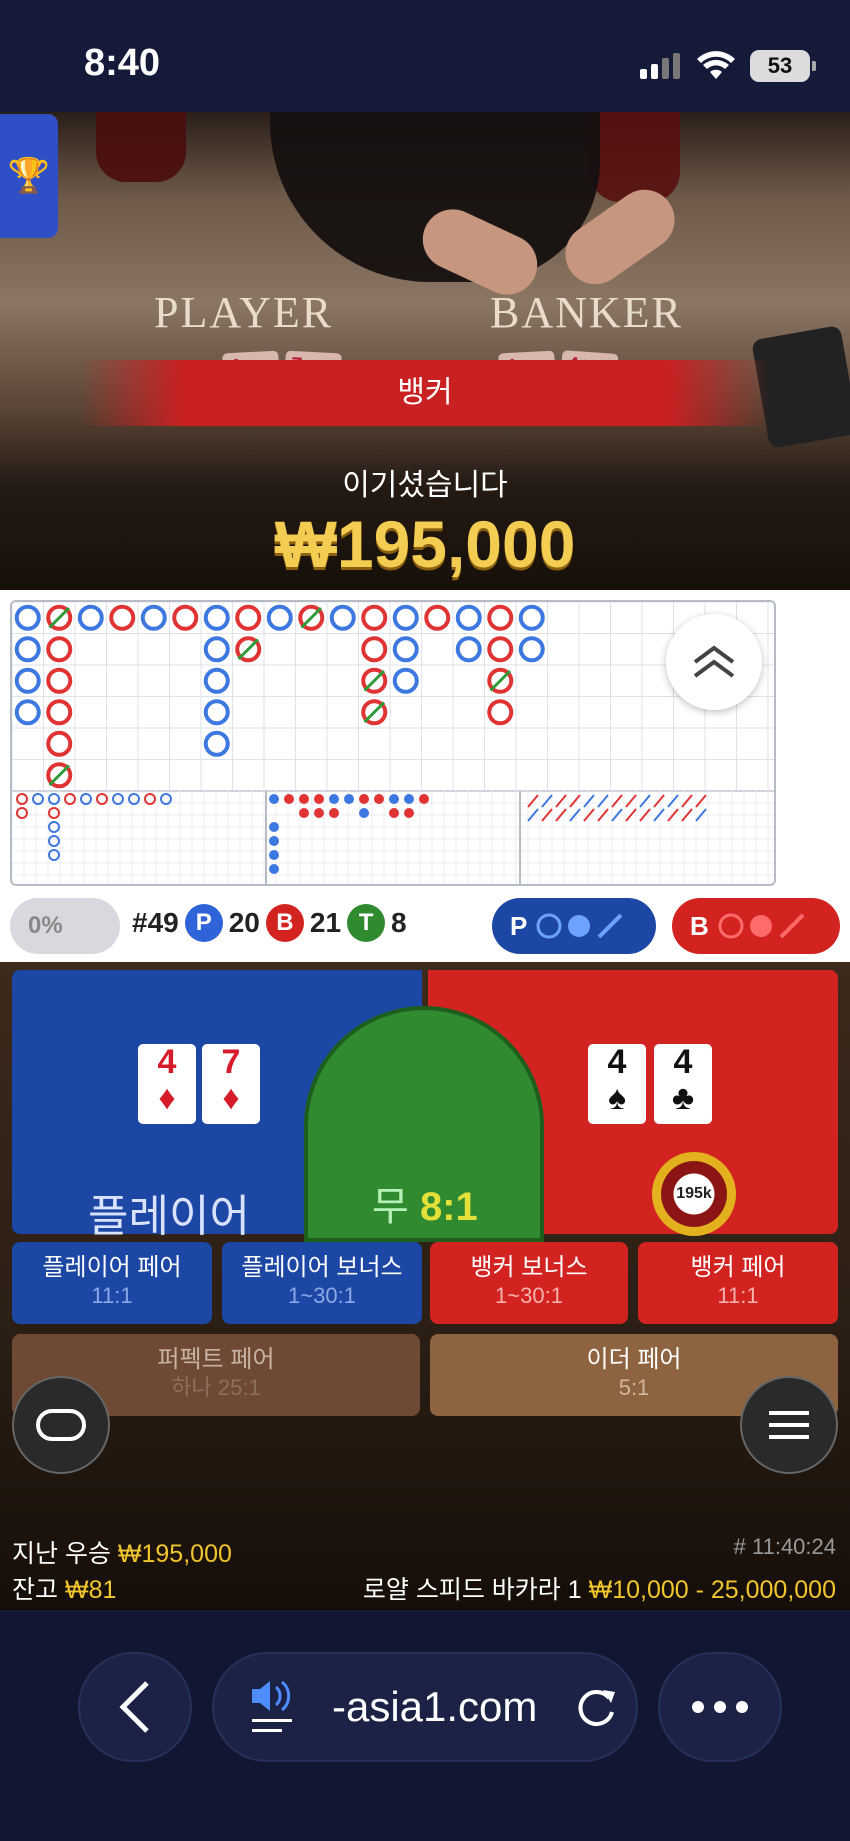  Describe the element at coordinates (112, 1283) in the screenshot. I see `player-pair-bet: 플레이어 페어 11:1` at that location.